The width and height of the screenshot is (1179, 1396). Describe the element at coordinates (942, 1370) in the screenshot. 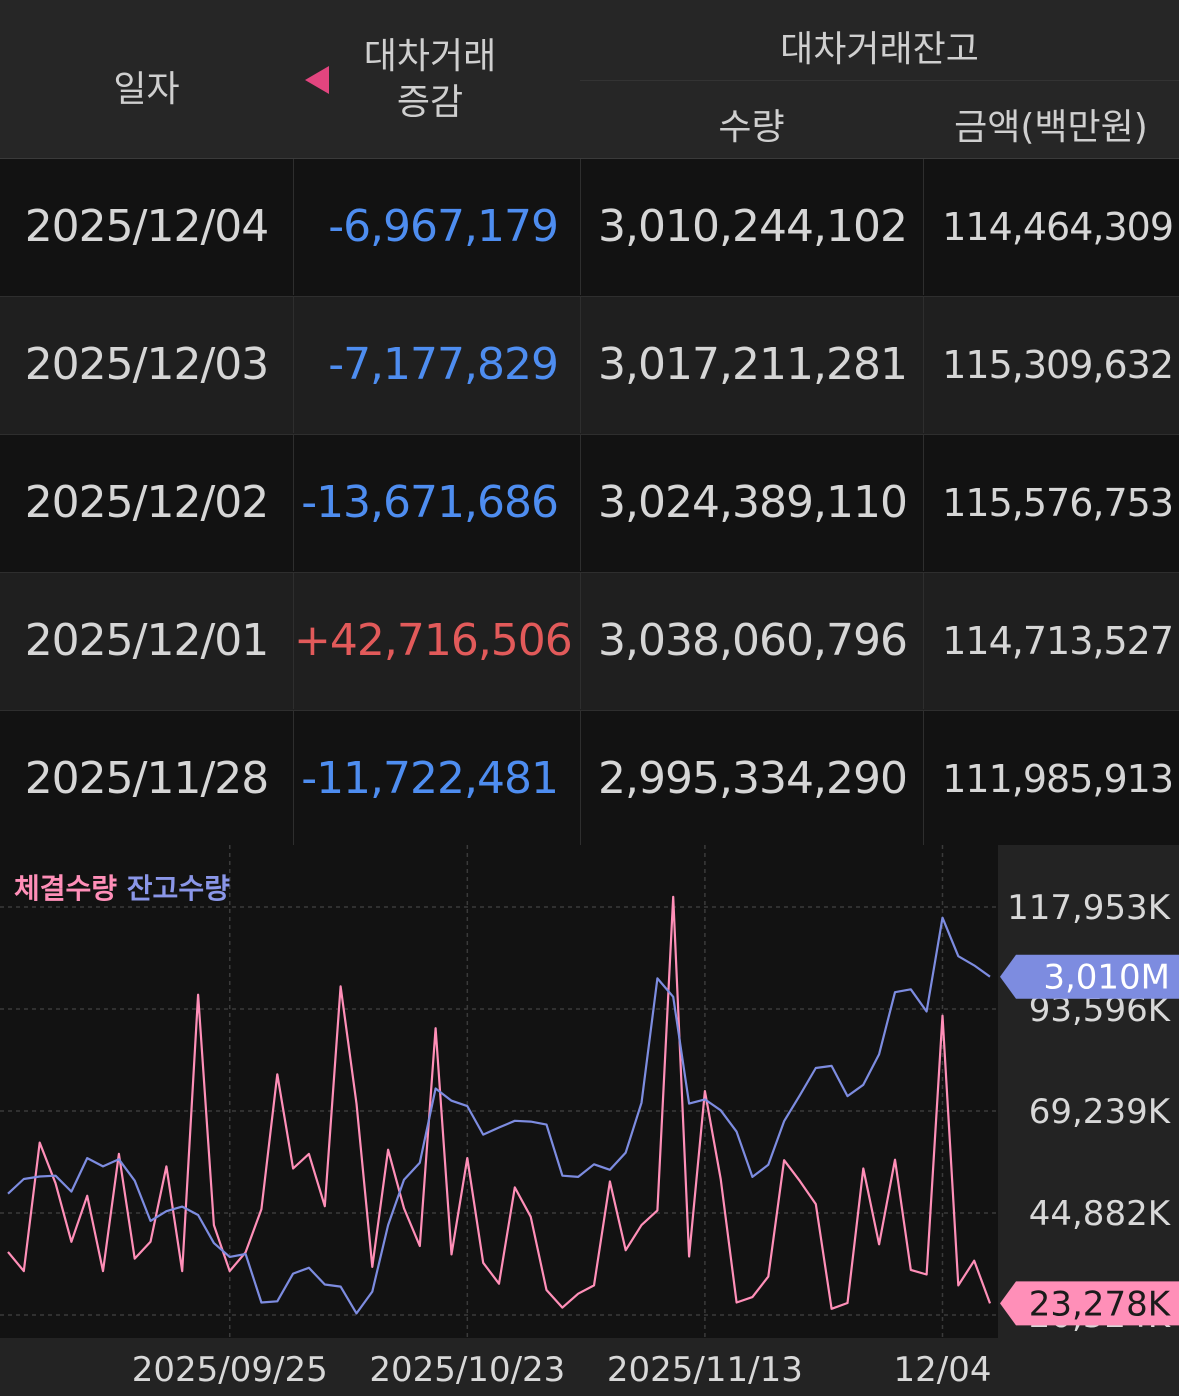

I see `x-tick-label: 12/04` at that location.